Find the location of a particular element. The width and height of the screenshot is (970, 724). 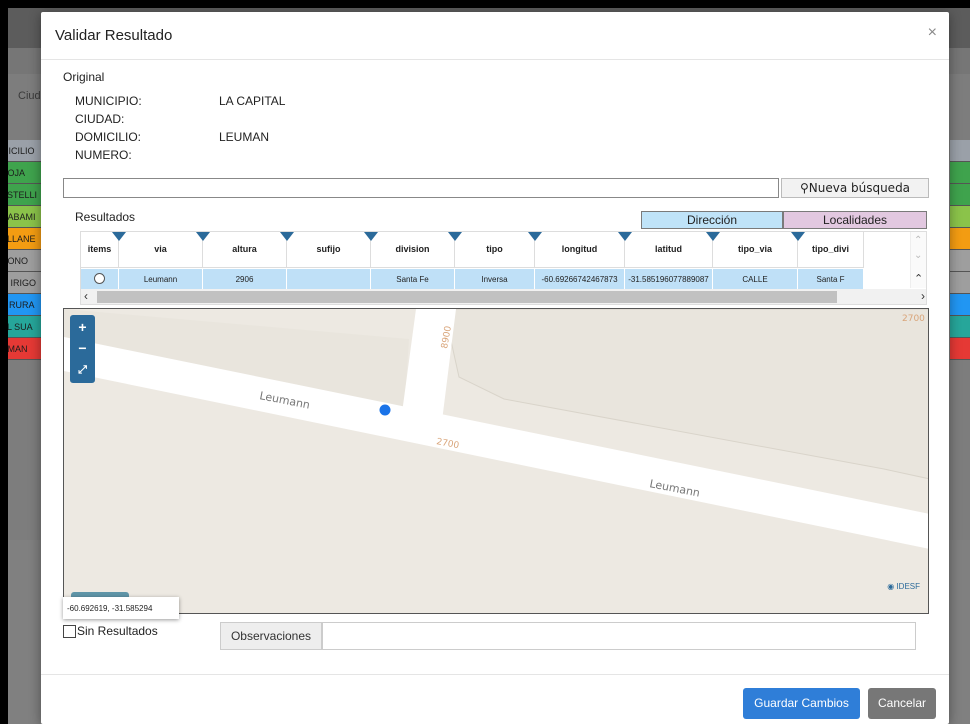

observaciones-label: Observaciones is located at coordinates (271, 636).